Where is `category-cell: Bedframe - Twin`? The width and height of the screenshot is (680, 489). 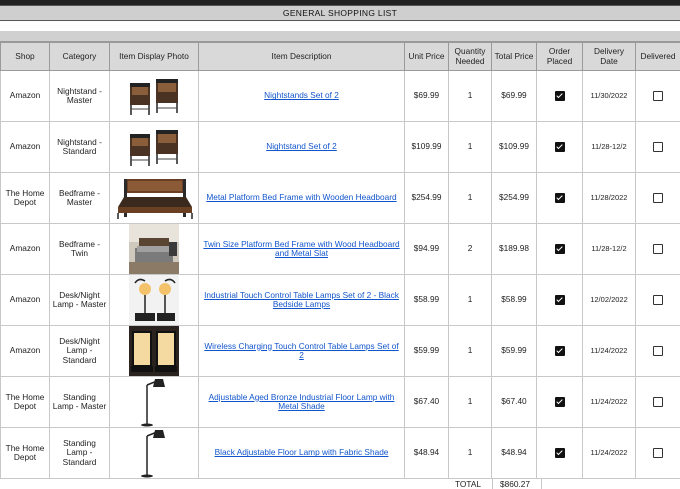 category-cell: Bedframe - Twin is located at coordinates (79, 249).